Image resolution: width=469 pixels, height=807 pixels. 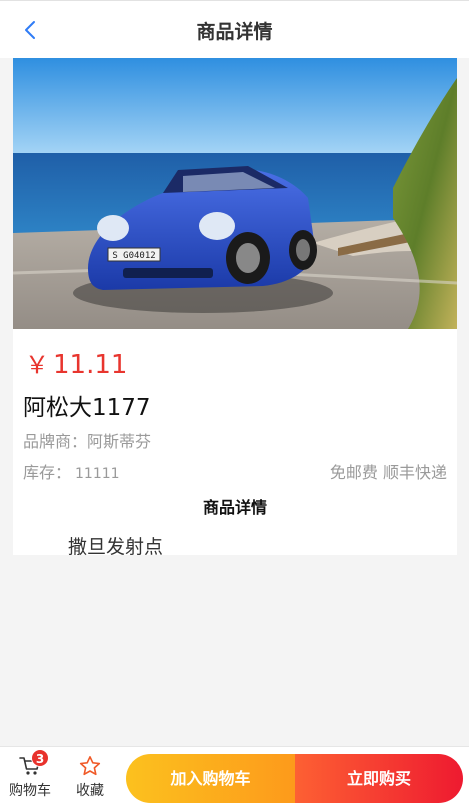 What do you see at coordinates (133, 256) in the screenshot?
I see `svg-text: S G04012` at bounding box center [133, 256].